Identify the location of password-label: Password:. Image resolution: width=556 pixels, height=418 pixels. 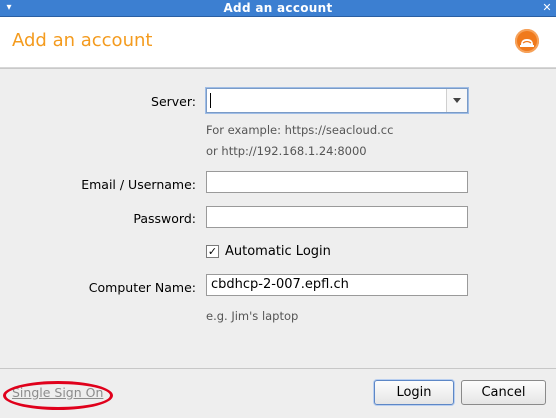
(164, 218).